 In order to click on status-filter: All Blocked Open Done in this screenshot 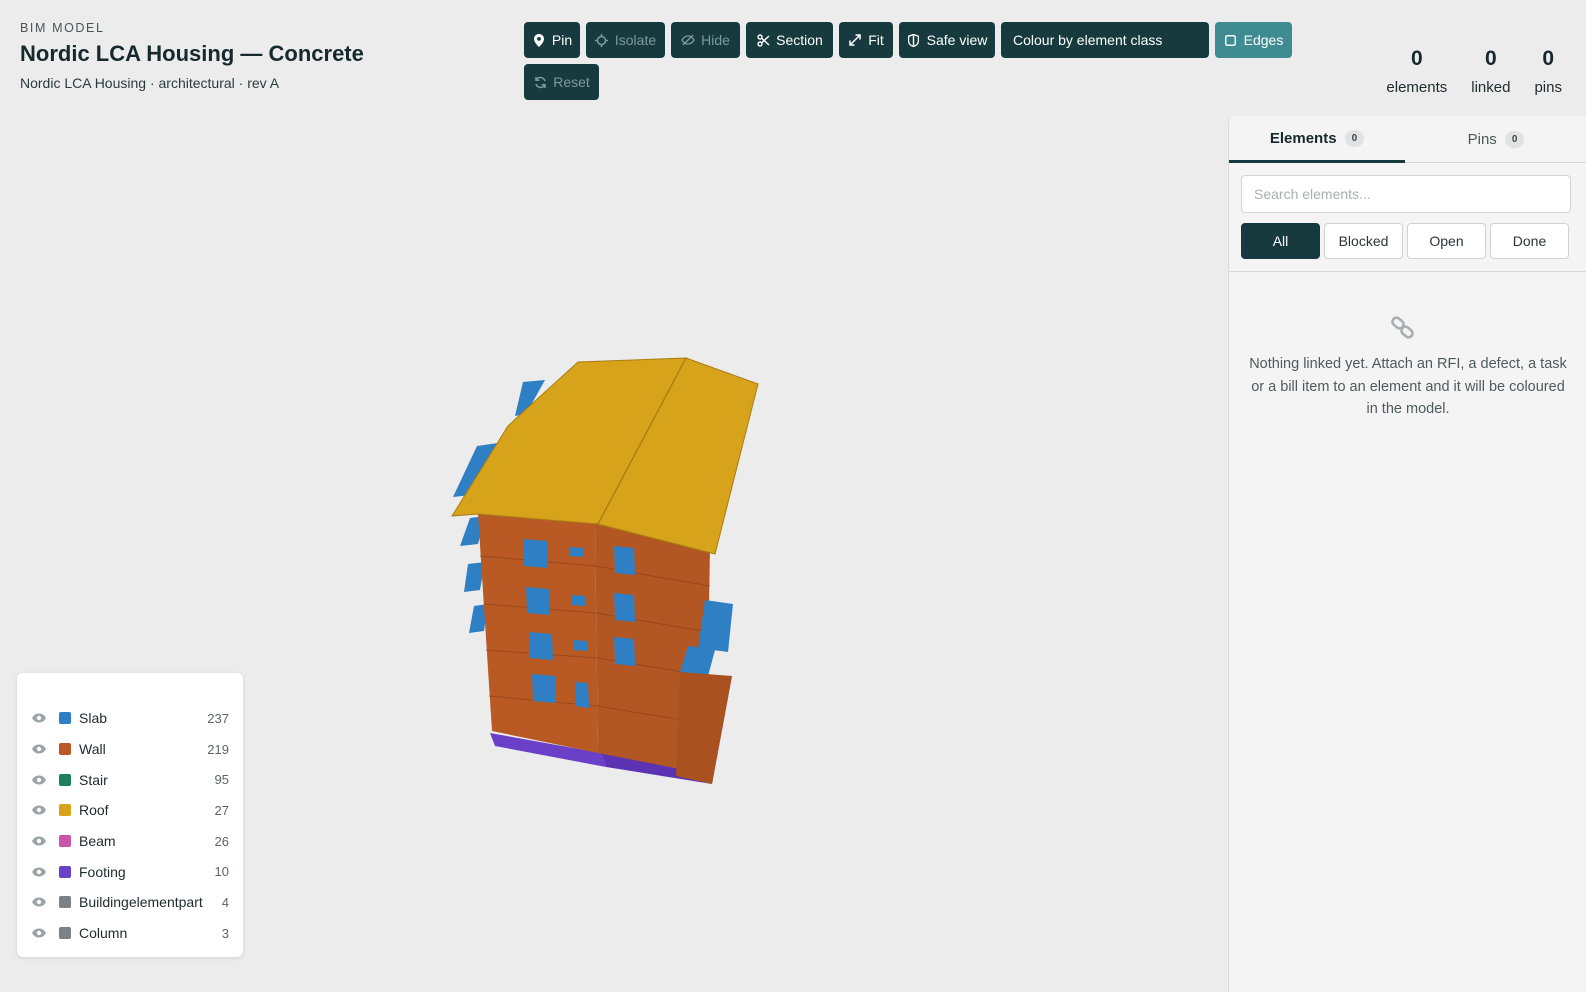, I will do `click(1407, 241)`.